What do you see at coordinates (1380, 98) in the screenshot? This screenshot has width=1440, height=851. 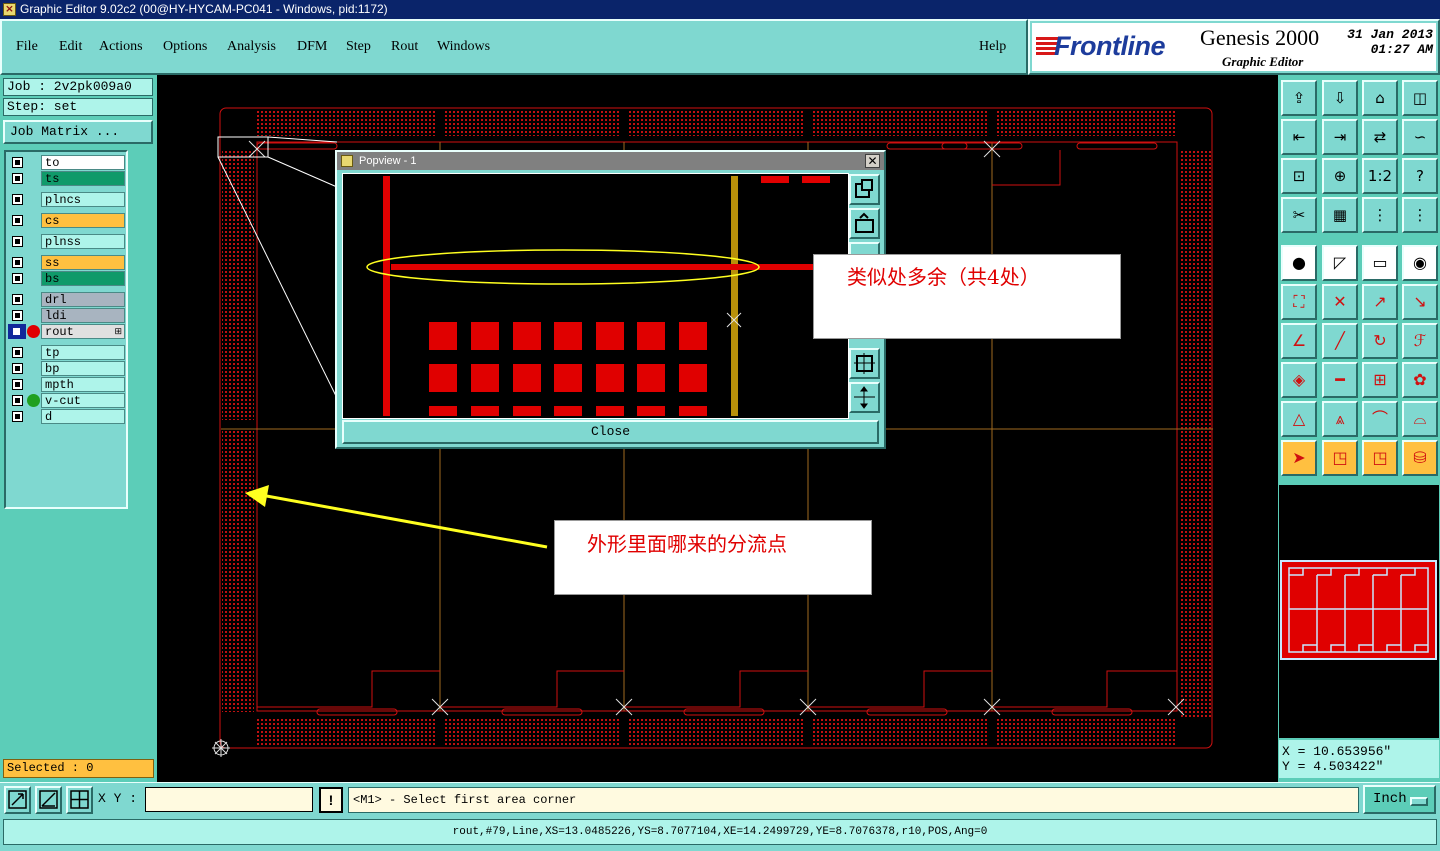 I see `home-icon: ⌂` at bounding box center [1380, 98].